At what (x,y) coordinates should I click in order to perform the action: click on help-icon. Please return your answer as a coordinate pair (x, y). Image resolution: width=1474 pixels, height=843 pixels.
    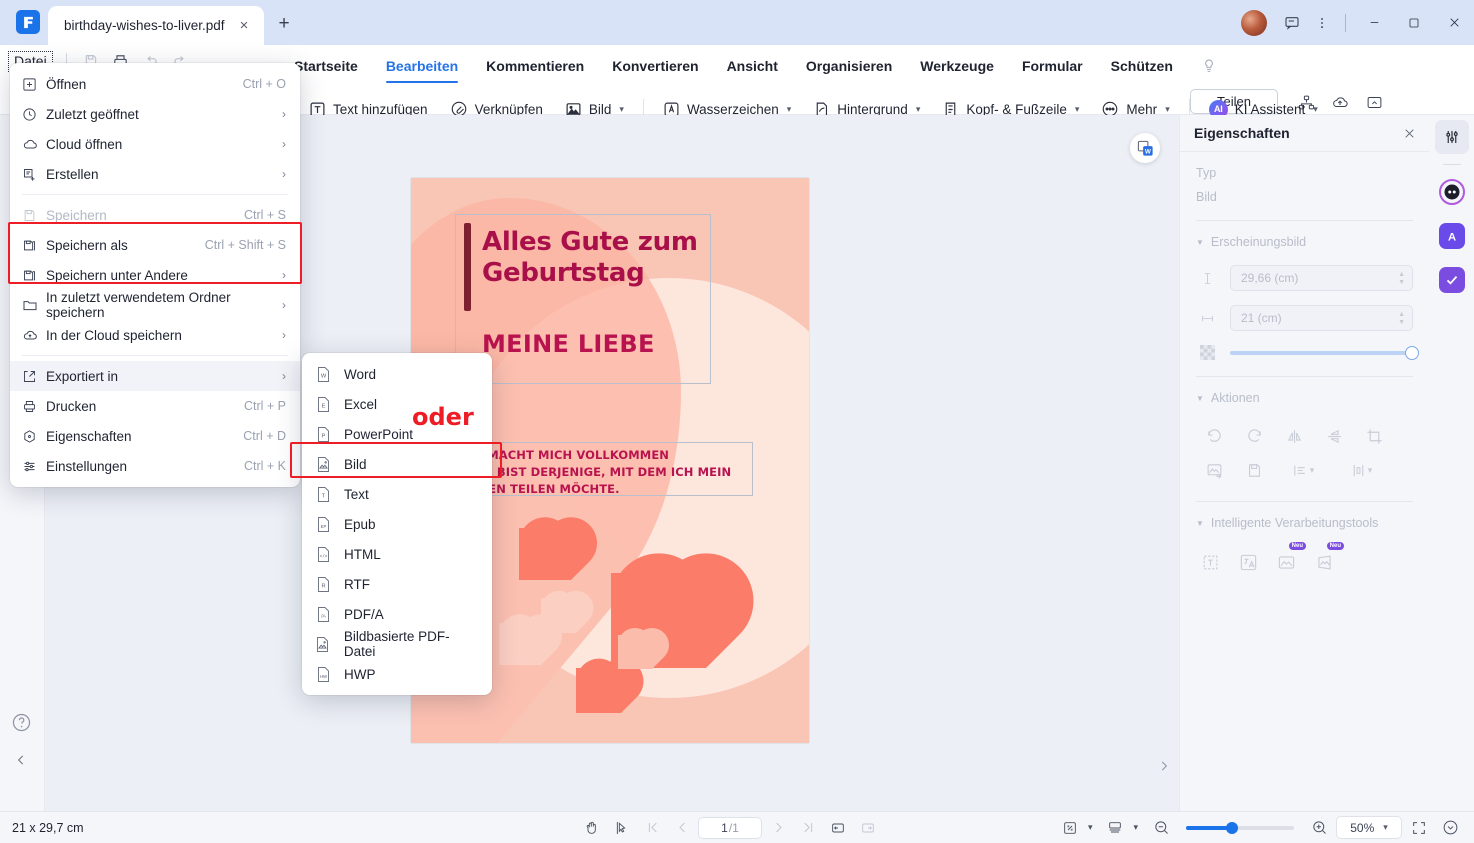
    Looking at the image, I should click on (21, 722).